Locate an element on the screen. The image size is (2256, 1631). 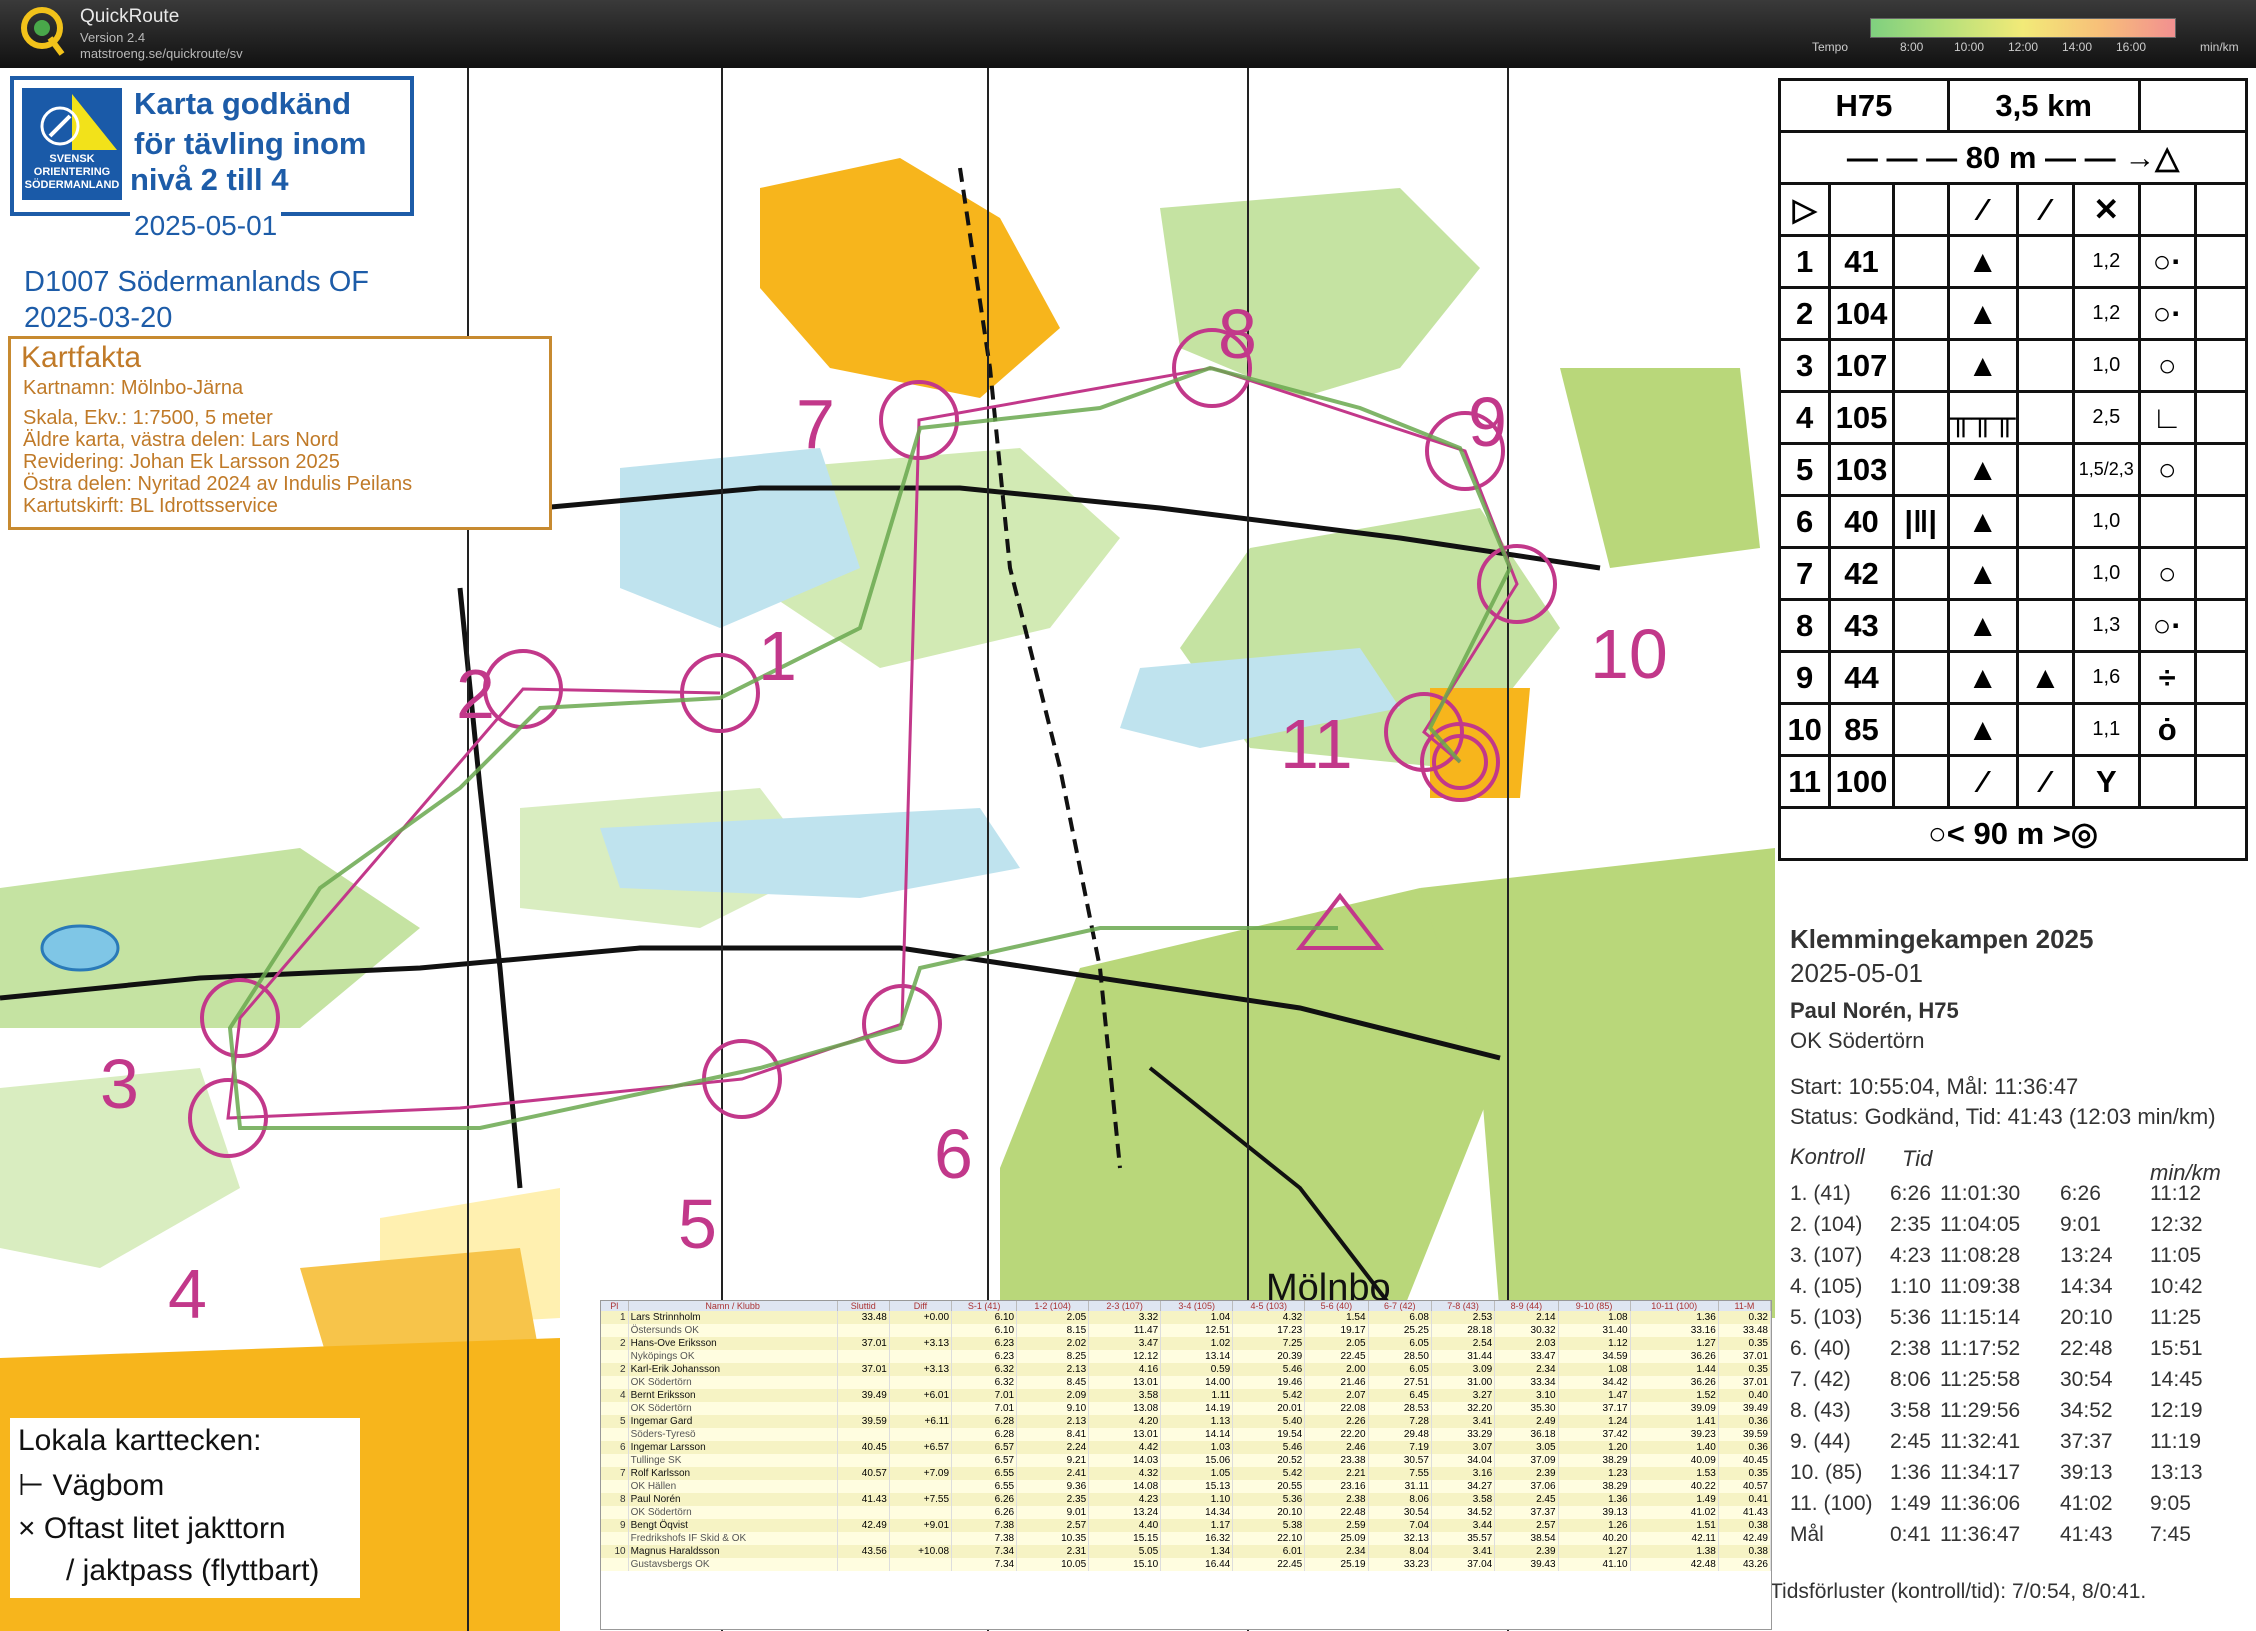
app-url: matstroeng.se/quickroute/sv is located at coordinates (161, 53).